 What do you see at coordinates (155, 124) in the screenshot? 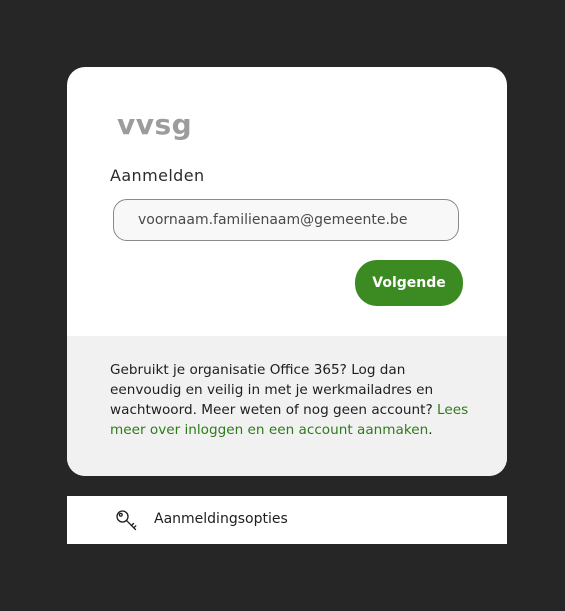
I see `vvsg-logo: vvsg` at bounding box center [155, 124].